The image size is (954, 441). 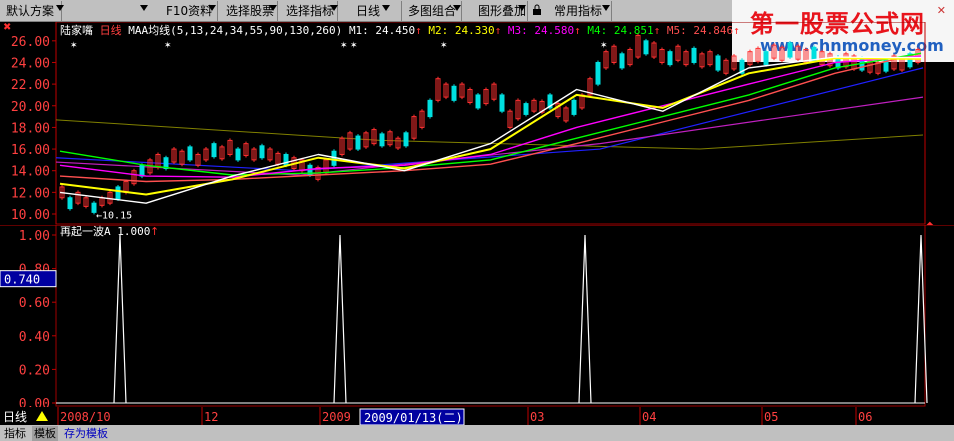 What do you see at coordinates (865, 417) in the screenshot?
I see `date-label: 06` at bounding box center [865, 417].